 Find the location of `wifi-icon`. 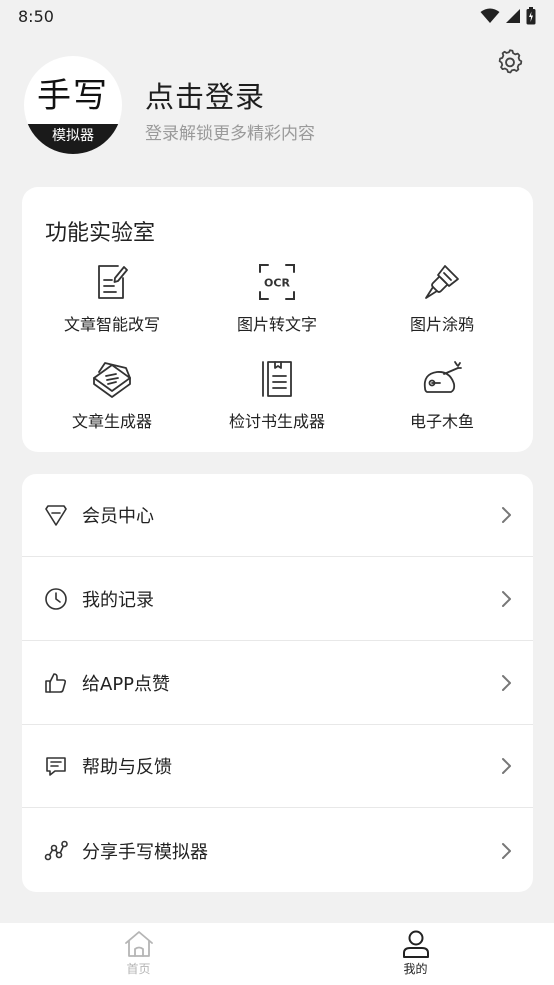

wifi-icon is located at coordinates (490, 15).